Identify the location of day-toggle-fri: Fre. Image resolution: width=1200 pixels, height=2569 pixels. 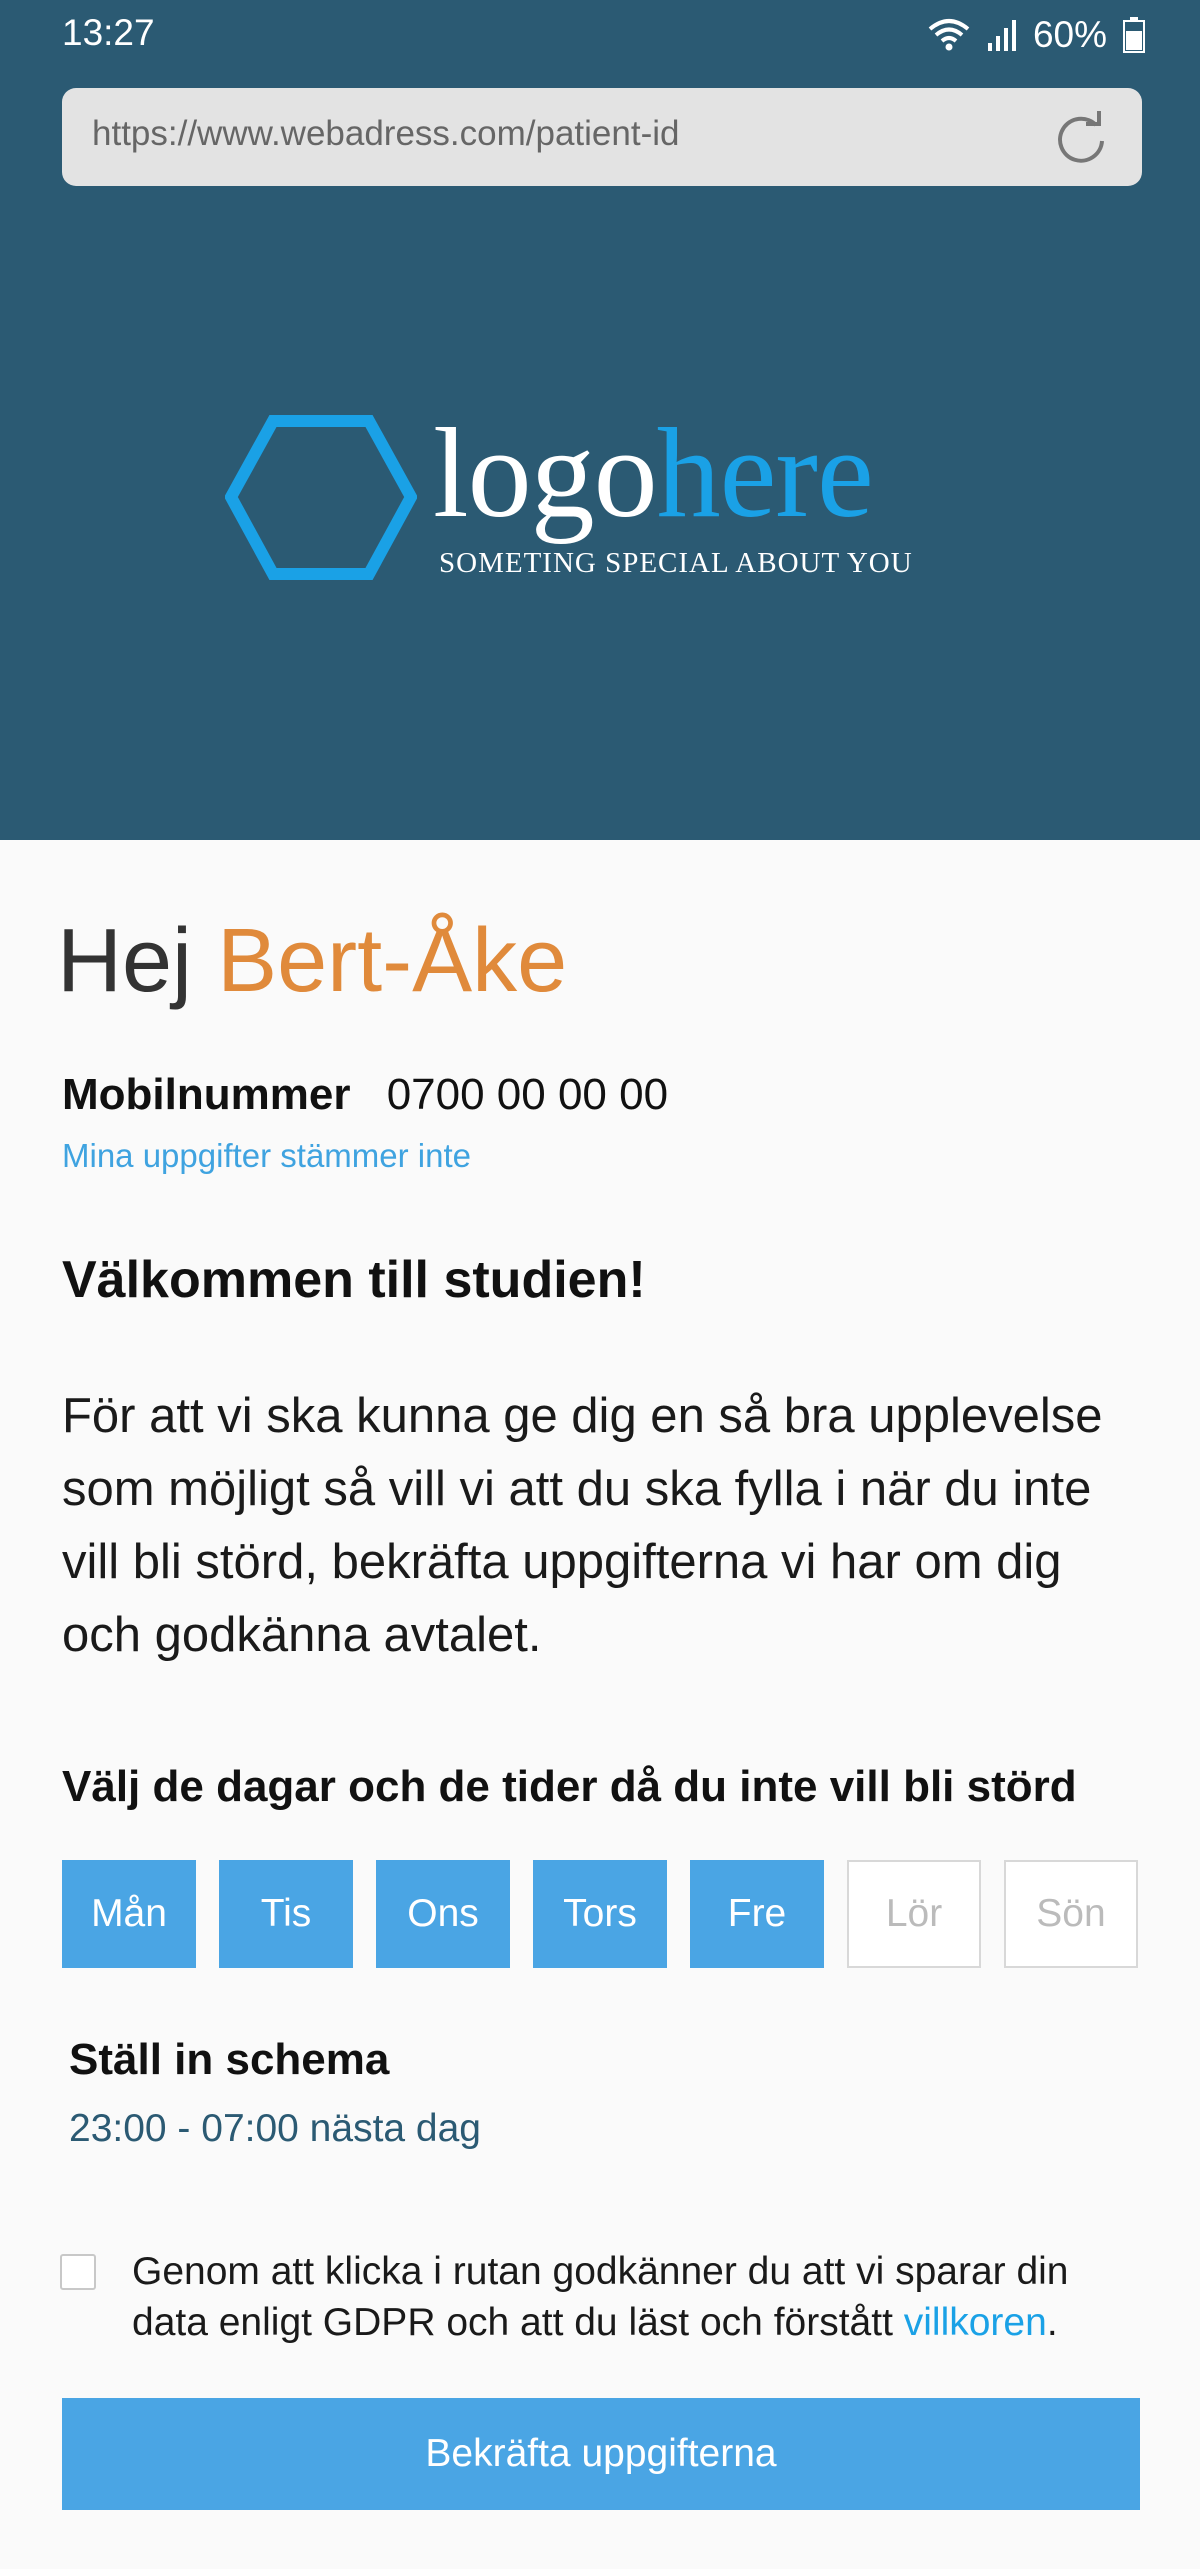
(757, 1914).